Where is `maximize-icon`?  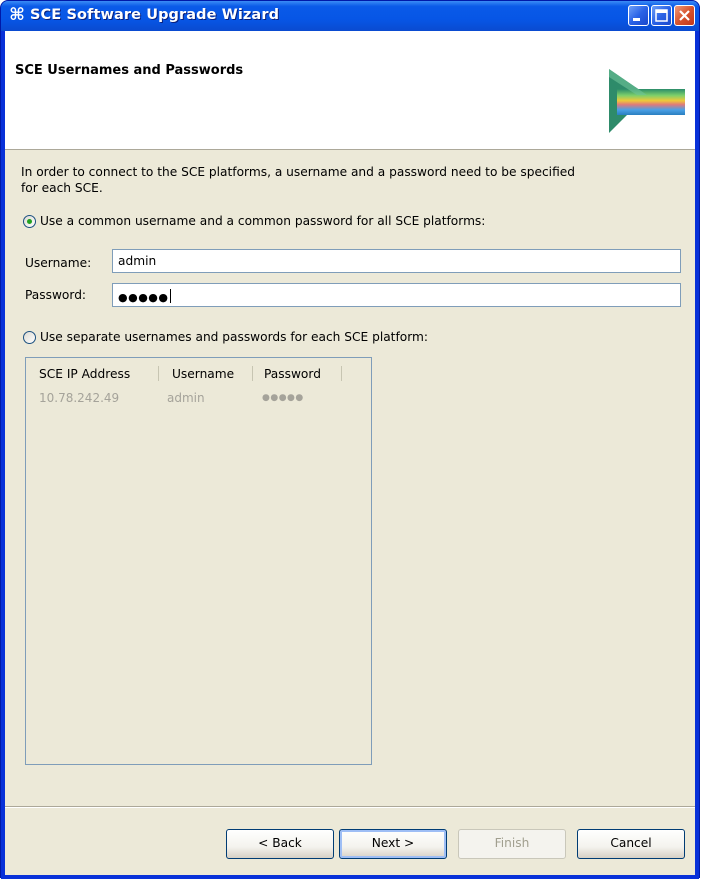 maximize-icon is located at coordinates (661, 15).